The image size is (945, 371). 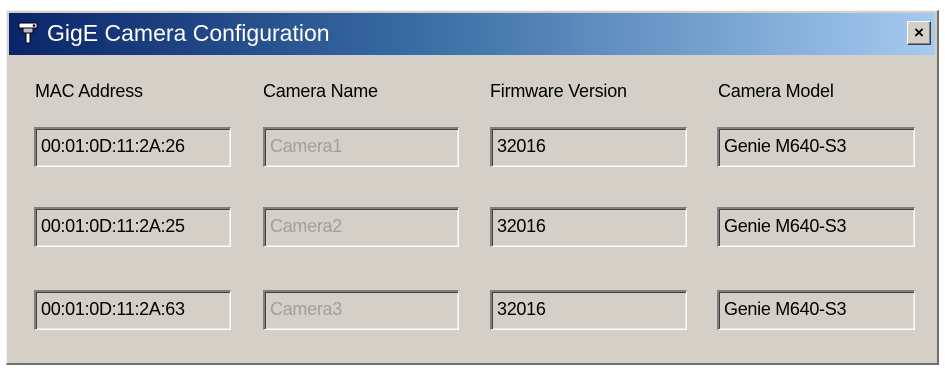 I want to click on header-camera-name: Camera Name, so click(x=320, y=91).